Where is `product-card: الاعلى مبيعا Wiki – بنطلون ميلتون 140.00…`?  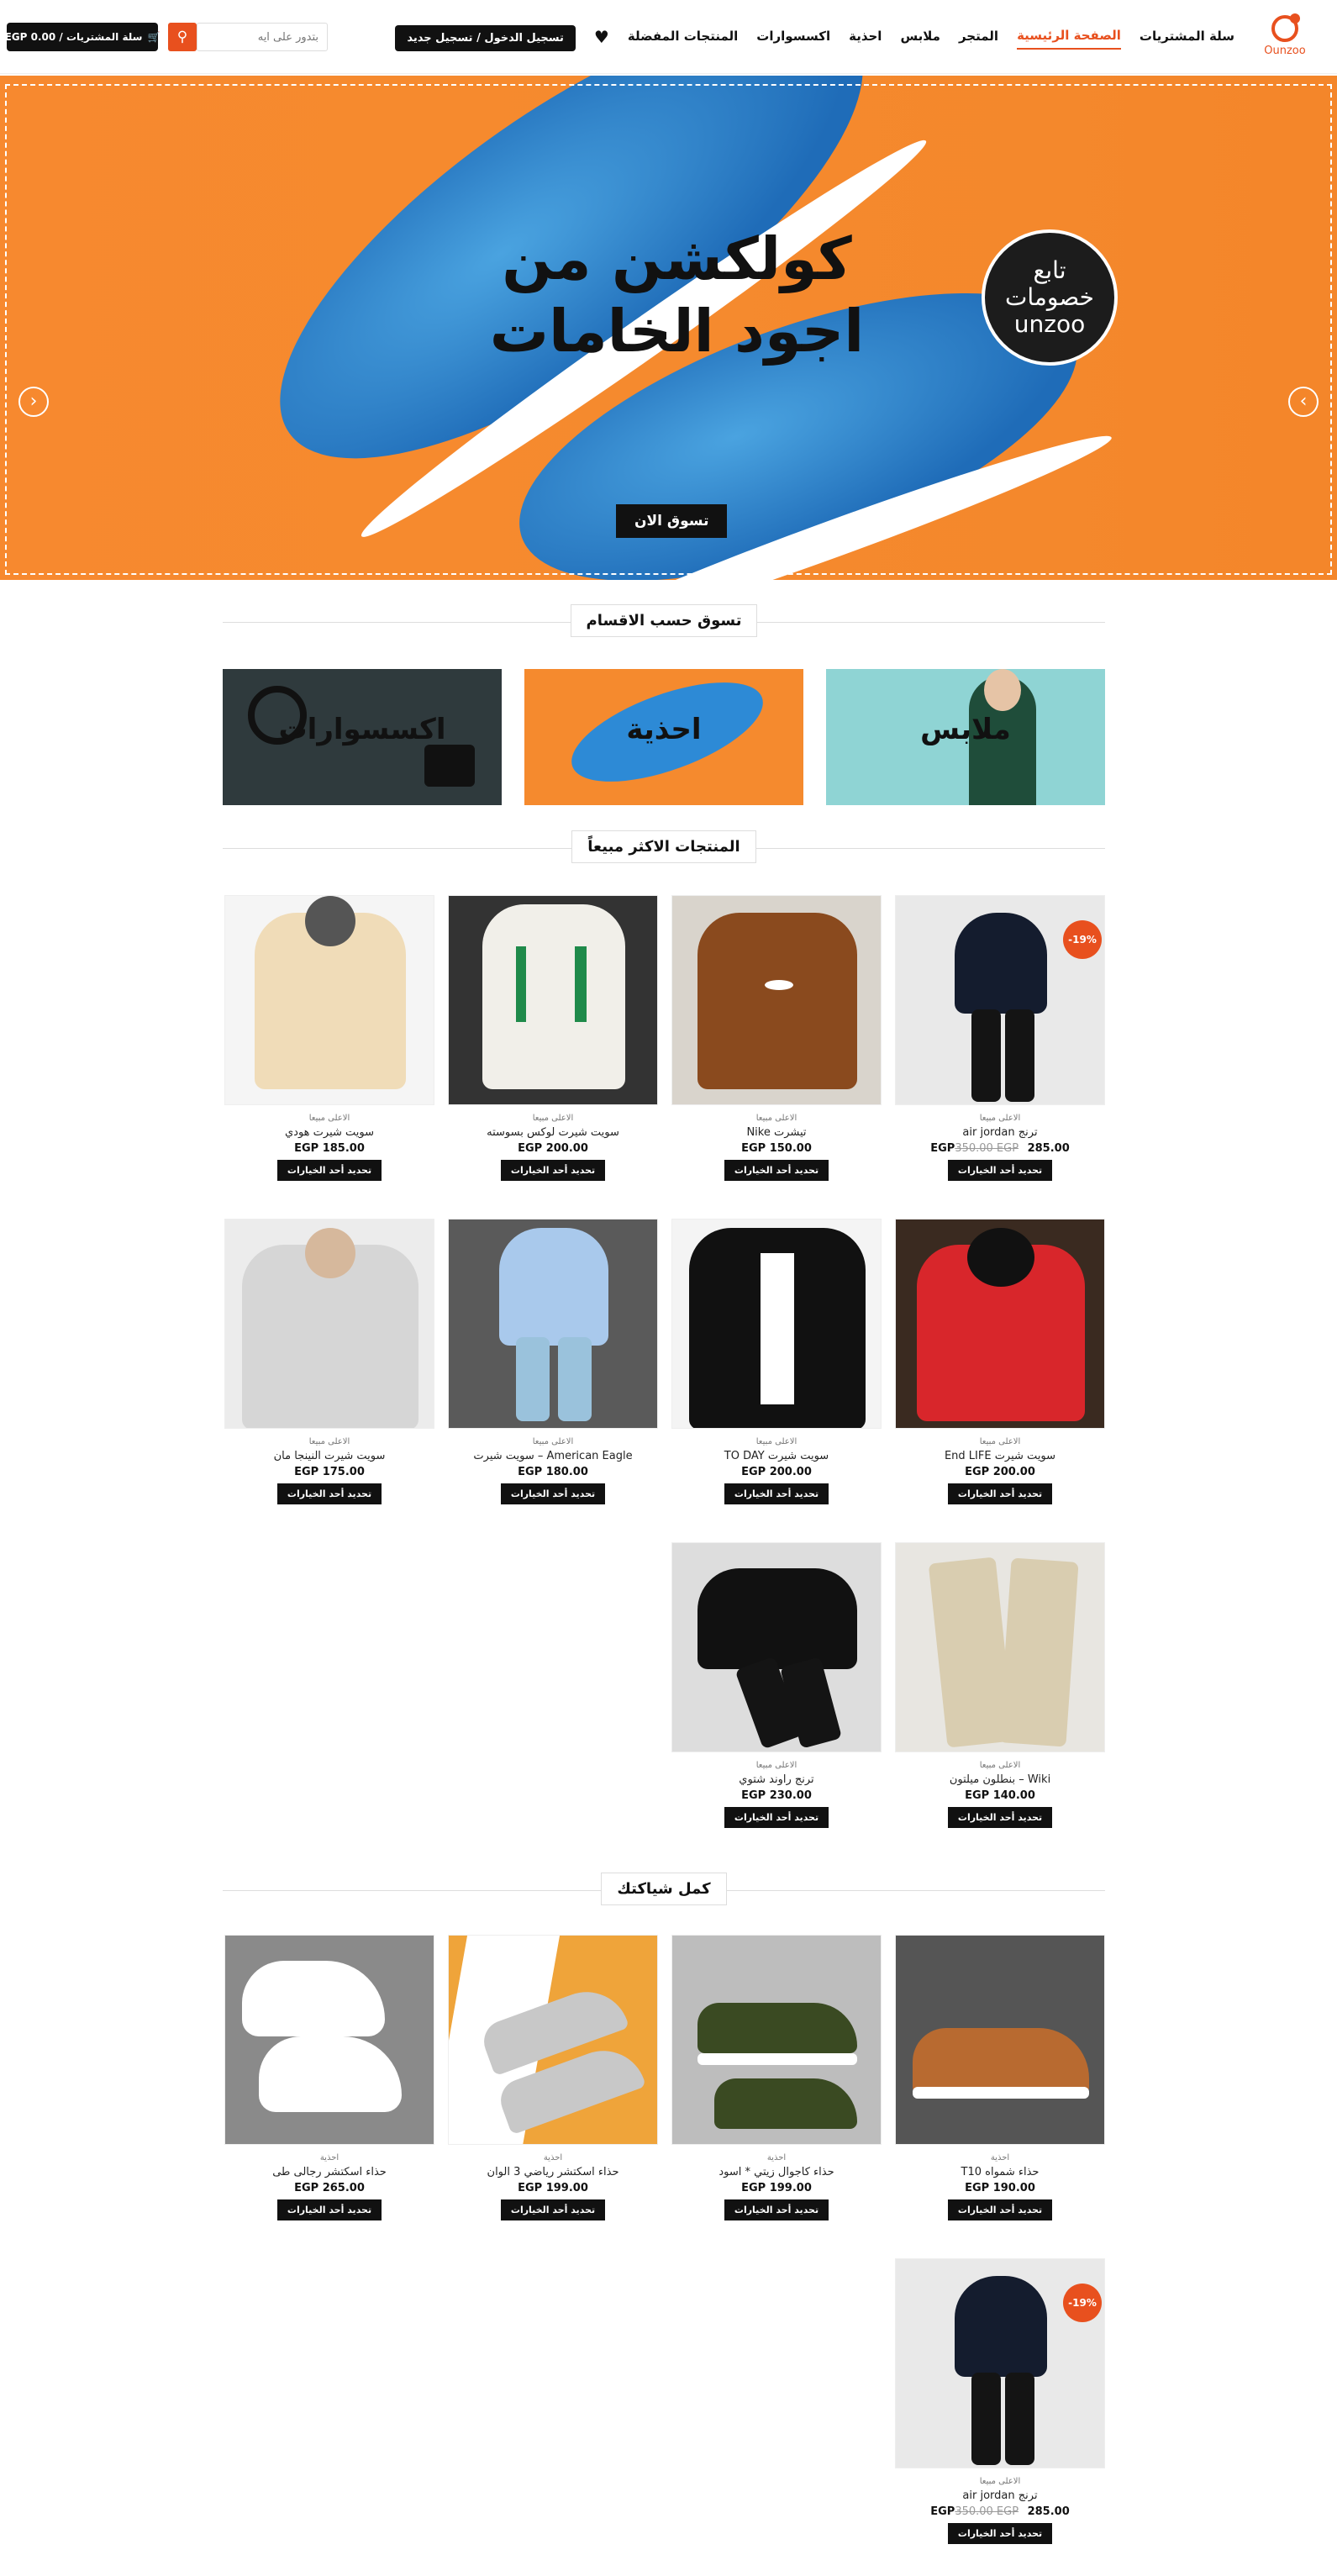 product-card: الاعلى مبيعا Wiki – بنطلون ميلتون 140.00… is located at coordinates (1000, 1693).